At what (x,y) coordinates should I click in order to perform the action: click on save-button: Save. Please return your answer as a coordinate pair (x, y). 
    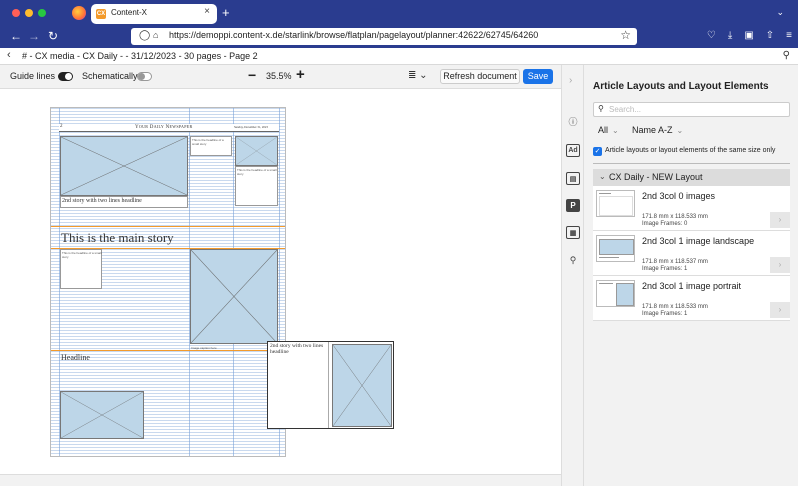
    Looking at the image, I should click on (538, 76).